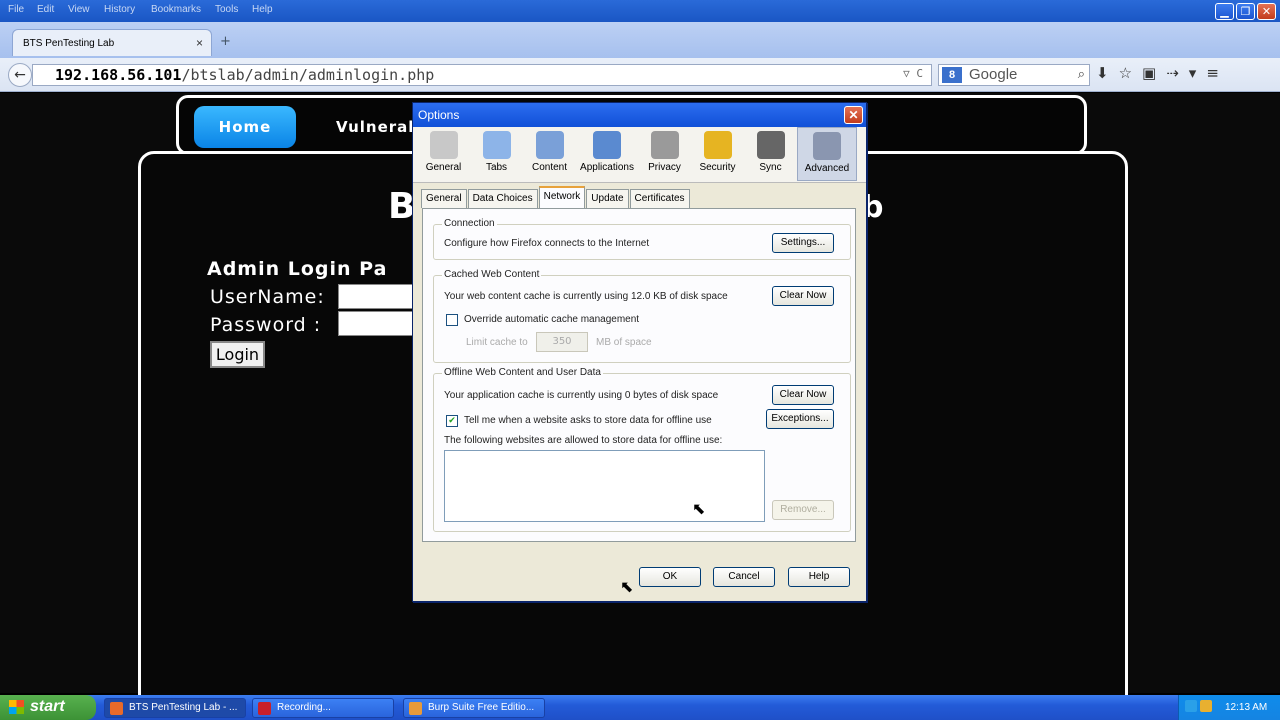 This screenshot has width=1280, height=720. What do you see at coordinates (376, 296) in the screenshot?
I see `username-input` at bounding box center [376, 296].